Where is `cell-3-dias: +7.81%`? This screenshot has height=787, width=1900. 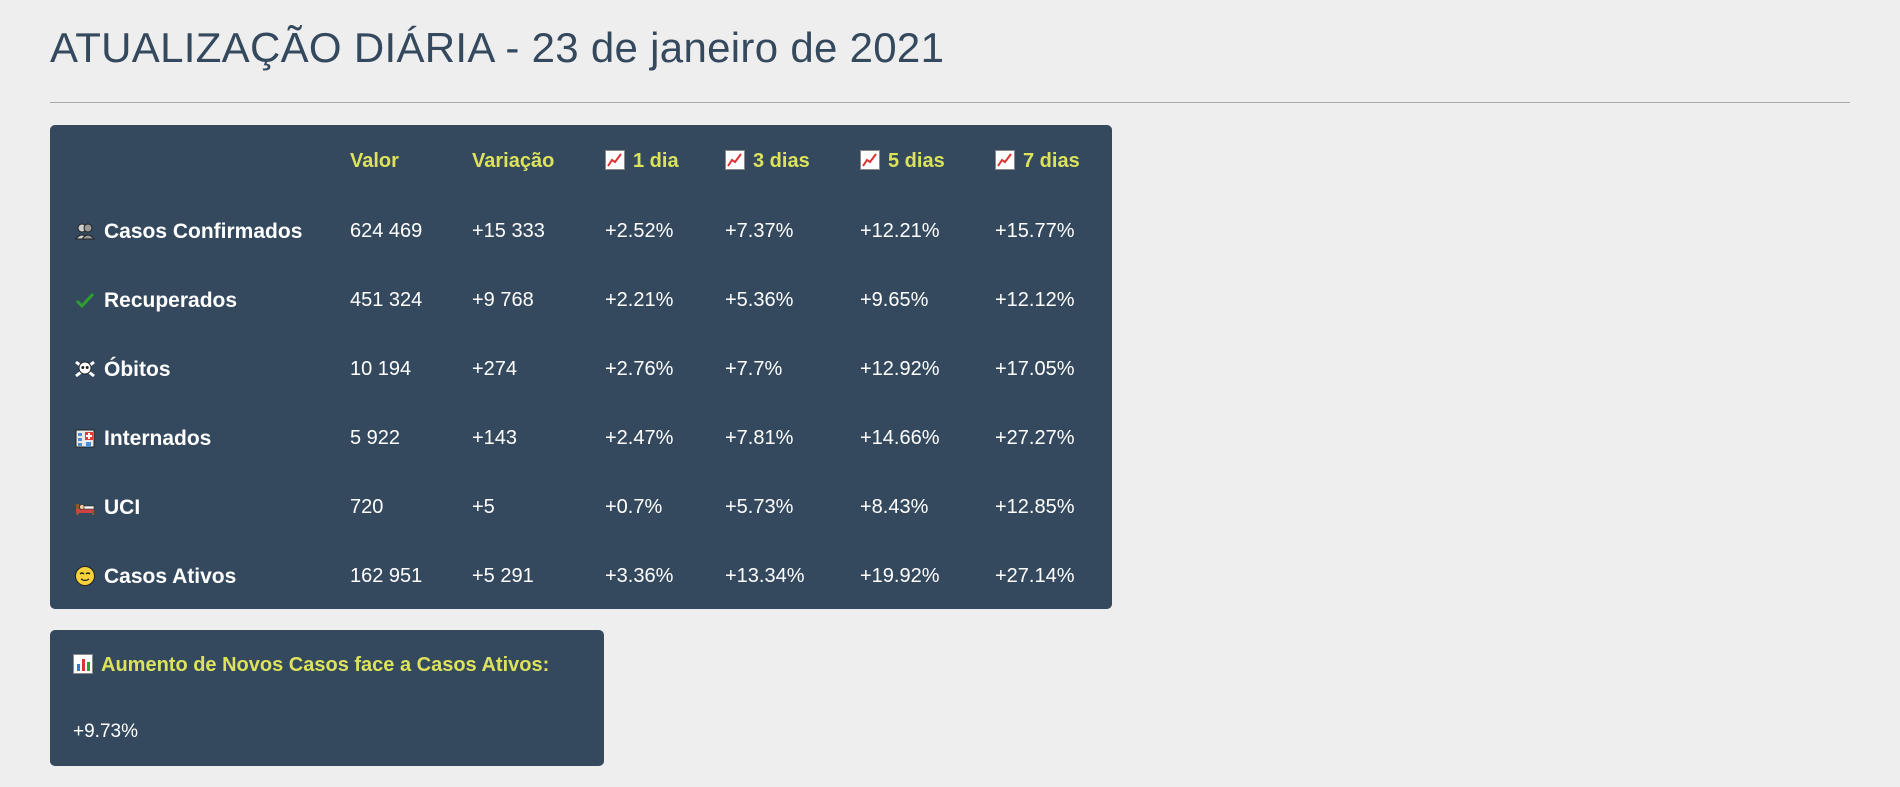 cell-3-dias: +7.81% is located at coordinates (759, 438).